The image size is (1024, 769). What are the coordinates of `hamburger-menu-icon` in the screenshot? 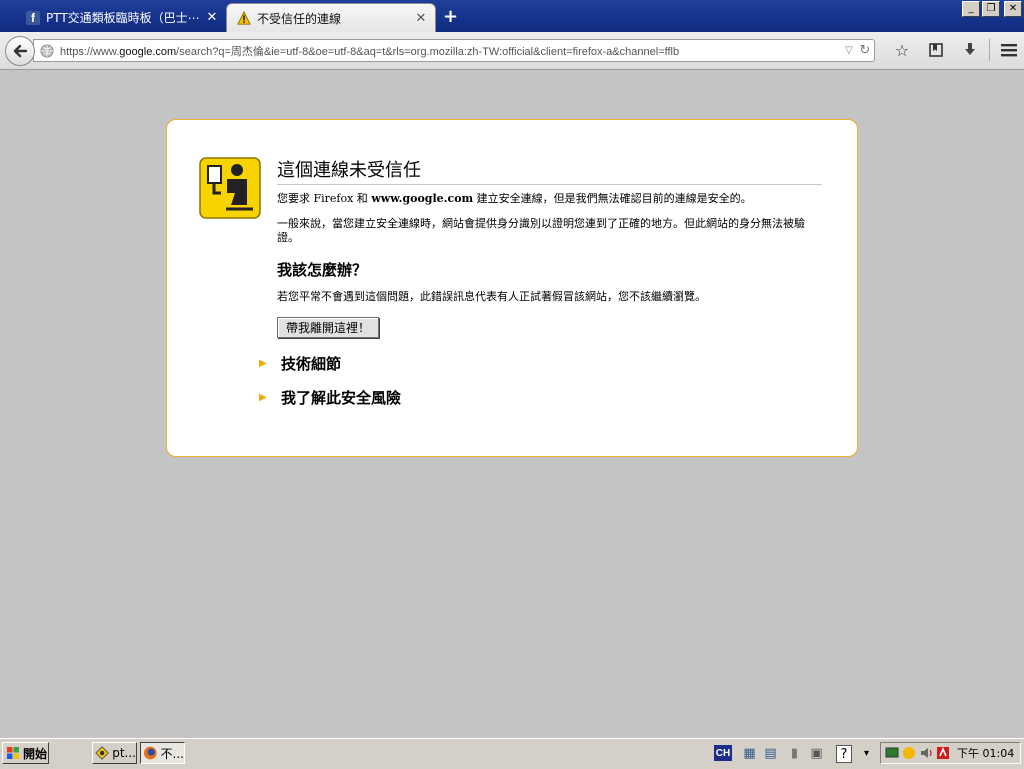 It's located at (1009, 50).